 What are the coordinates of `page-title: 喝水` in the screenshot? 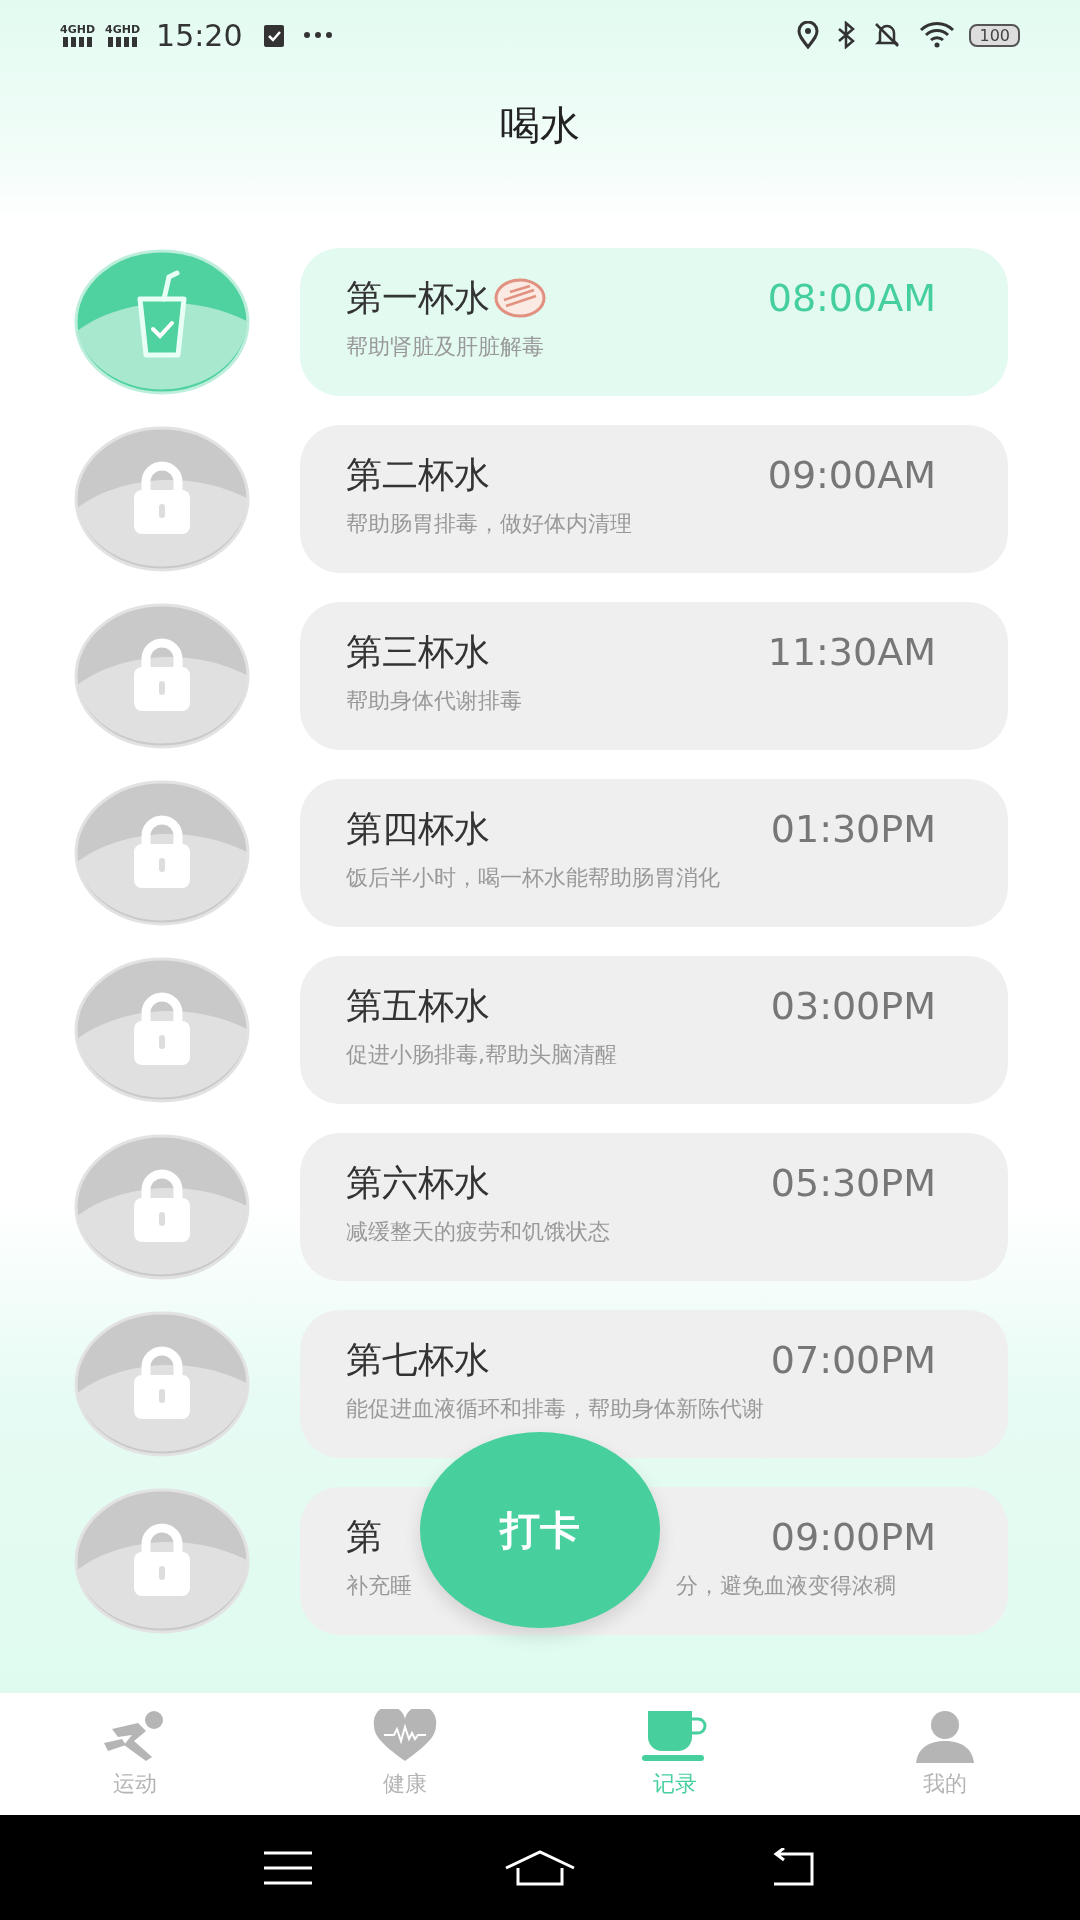 It's located at (540, 125).